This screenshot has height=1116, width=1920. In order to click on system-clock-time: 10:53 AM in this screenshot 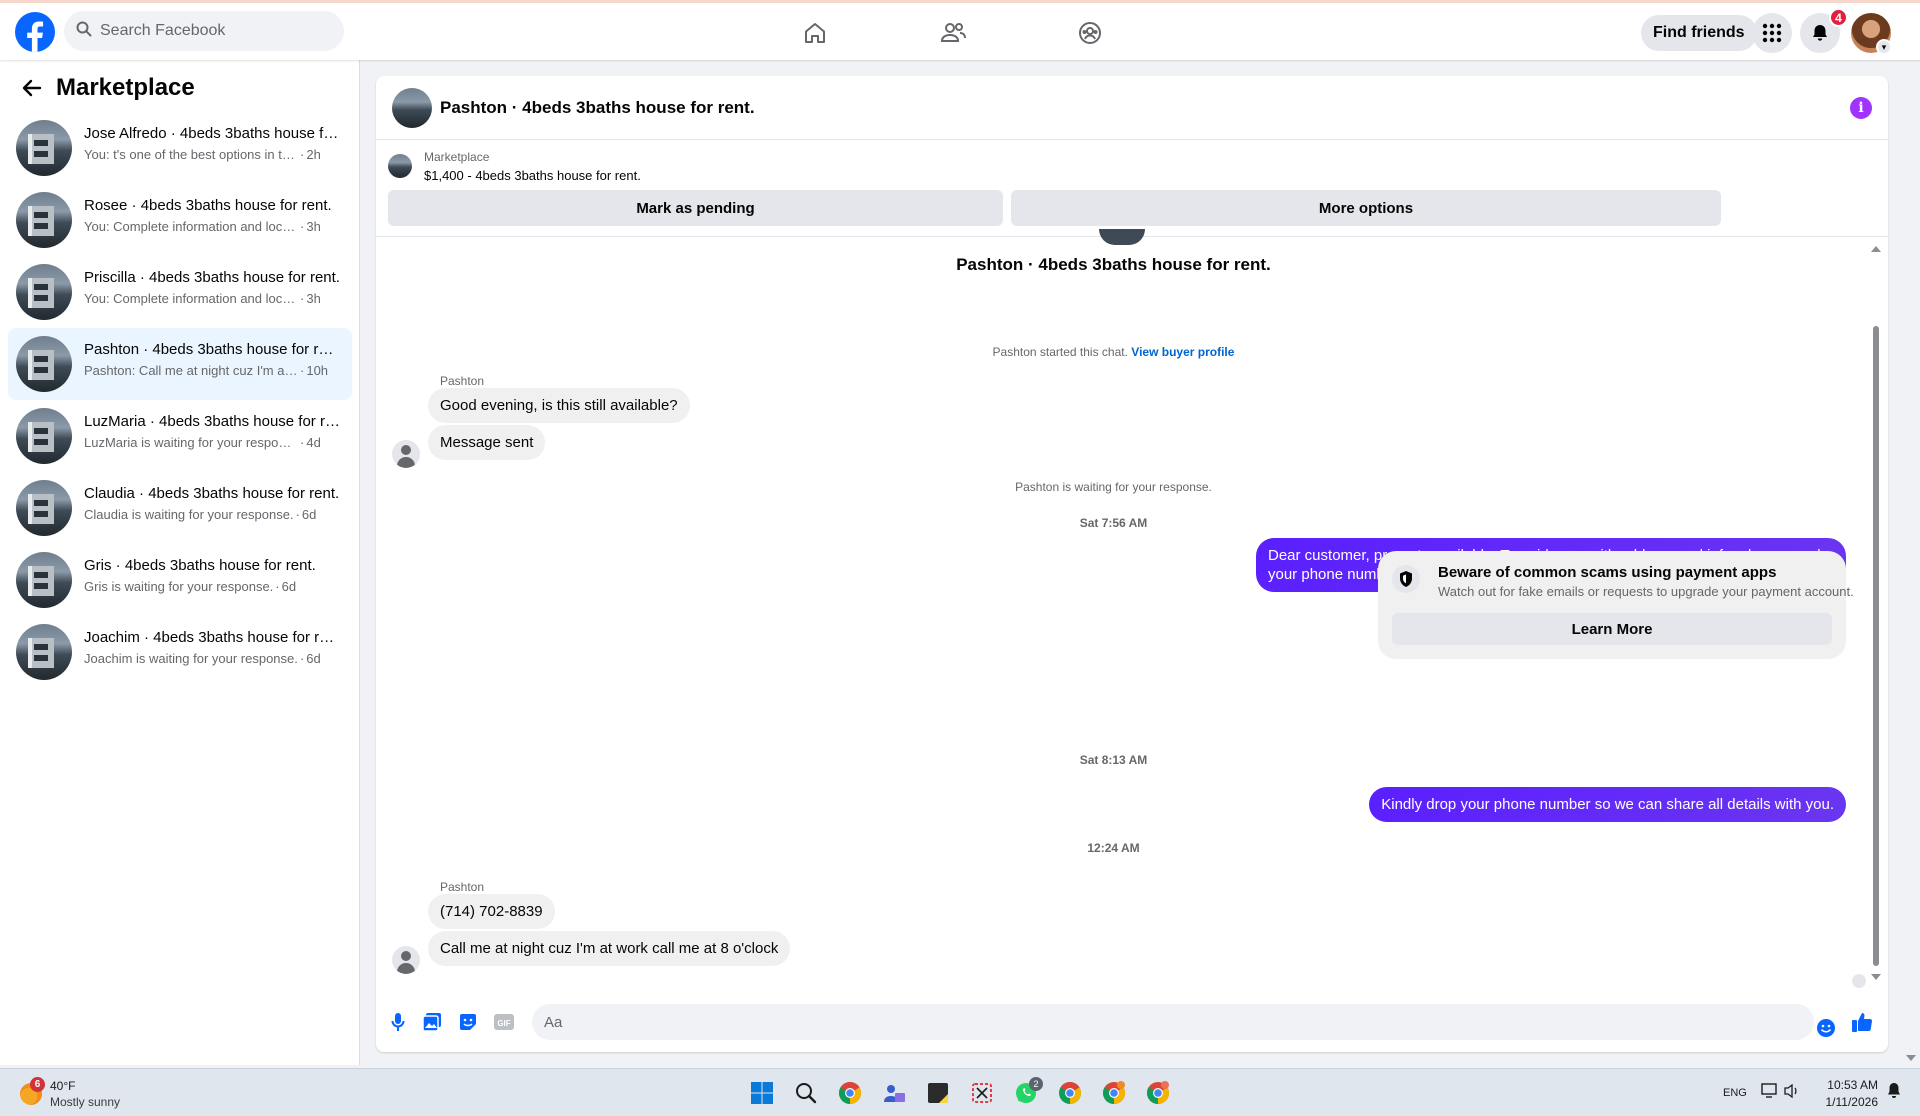, I will do `click(1848, 1085)`.